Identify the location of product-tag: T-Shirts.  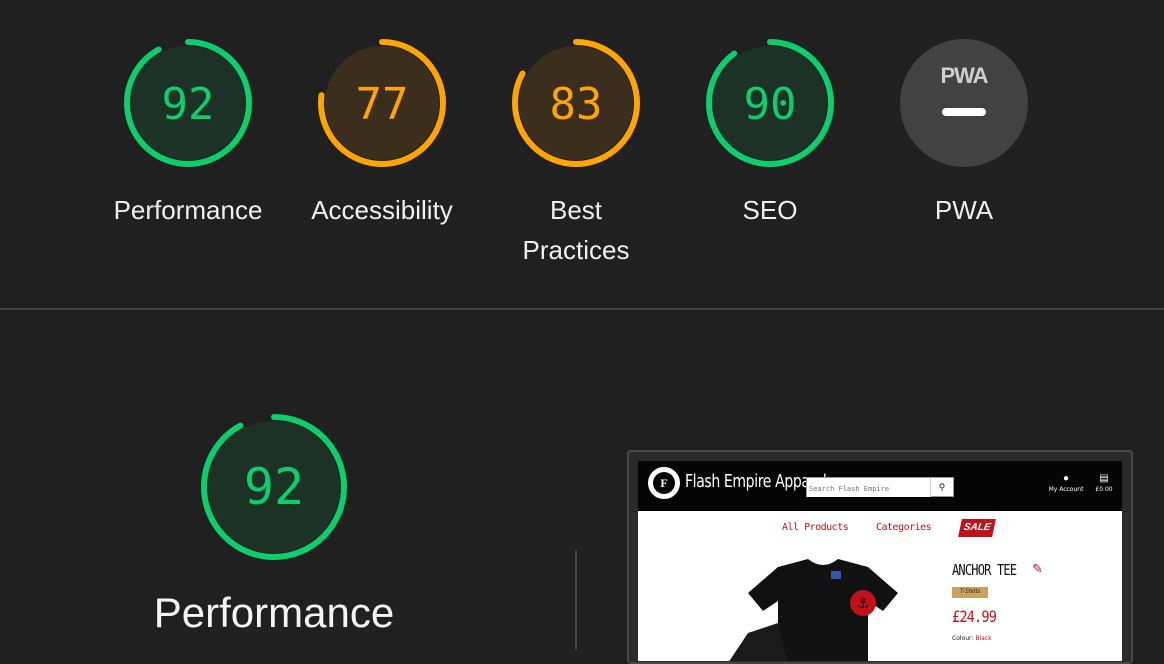
(970, 592).